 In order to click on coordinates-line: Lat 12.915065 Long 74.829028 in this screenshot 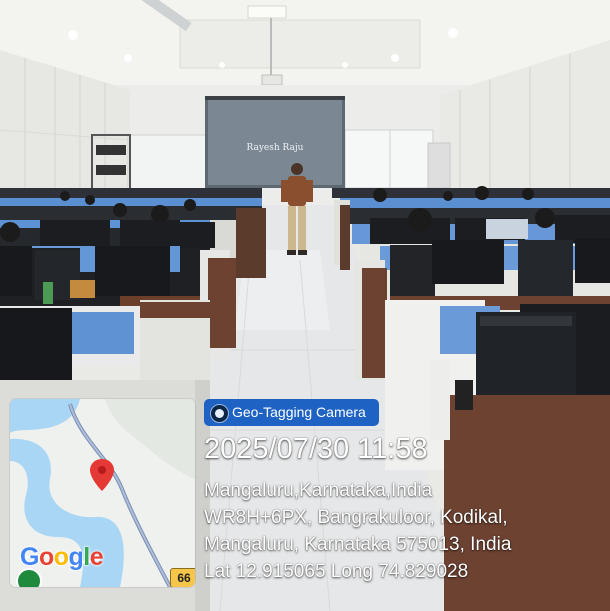, I will do `click(336, 571)`.